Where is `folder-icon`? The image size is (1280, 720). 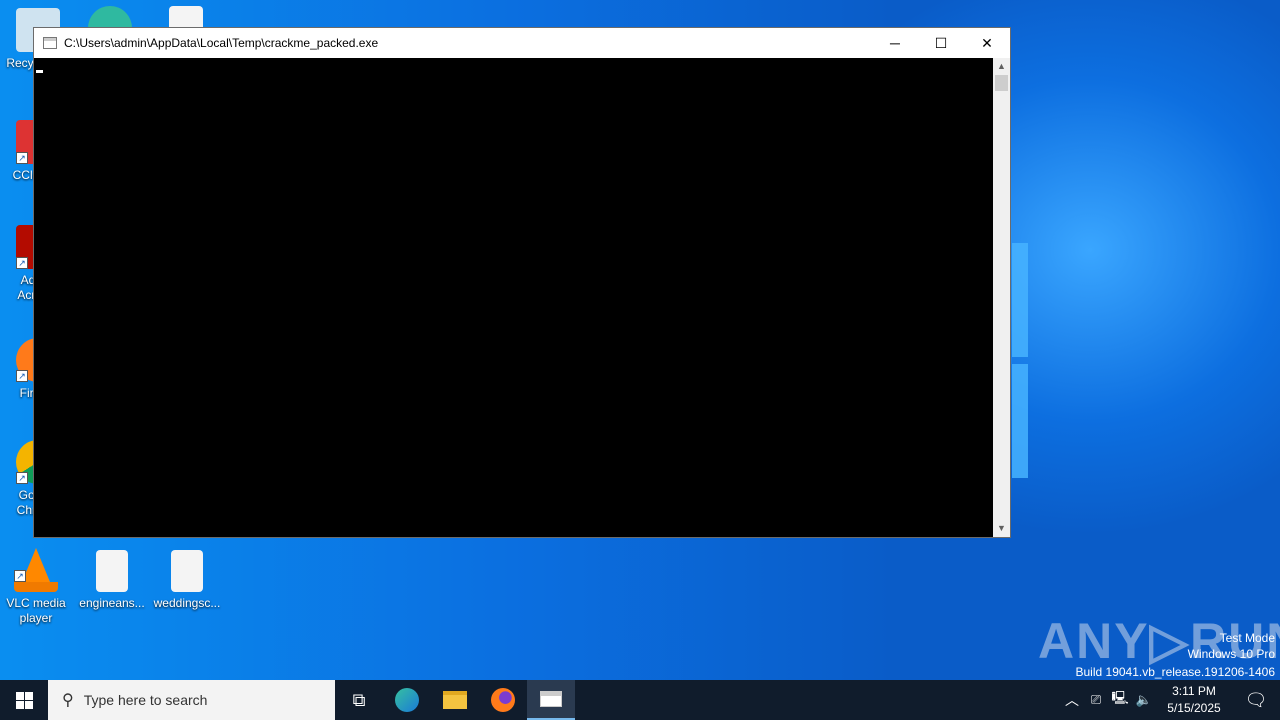 folder-icon is located at coordinates (455, 700).